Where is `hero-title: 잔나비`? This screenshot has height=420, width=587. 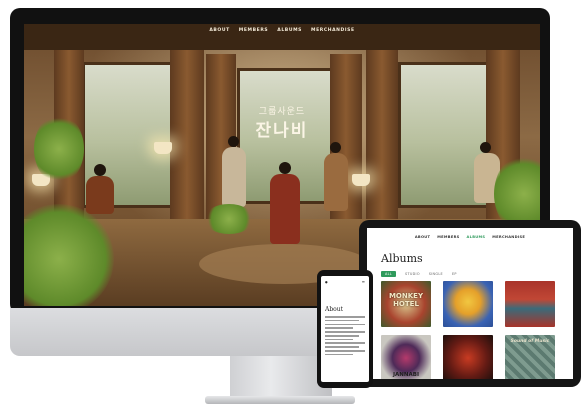
hero-title: 잔나비 is located at coordinates (282, 131).